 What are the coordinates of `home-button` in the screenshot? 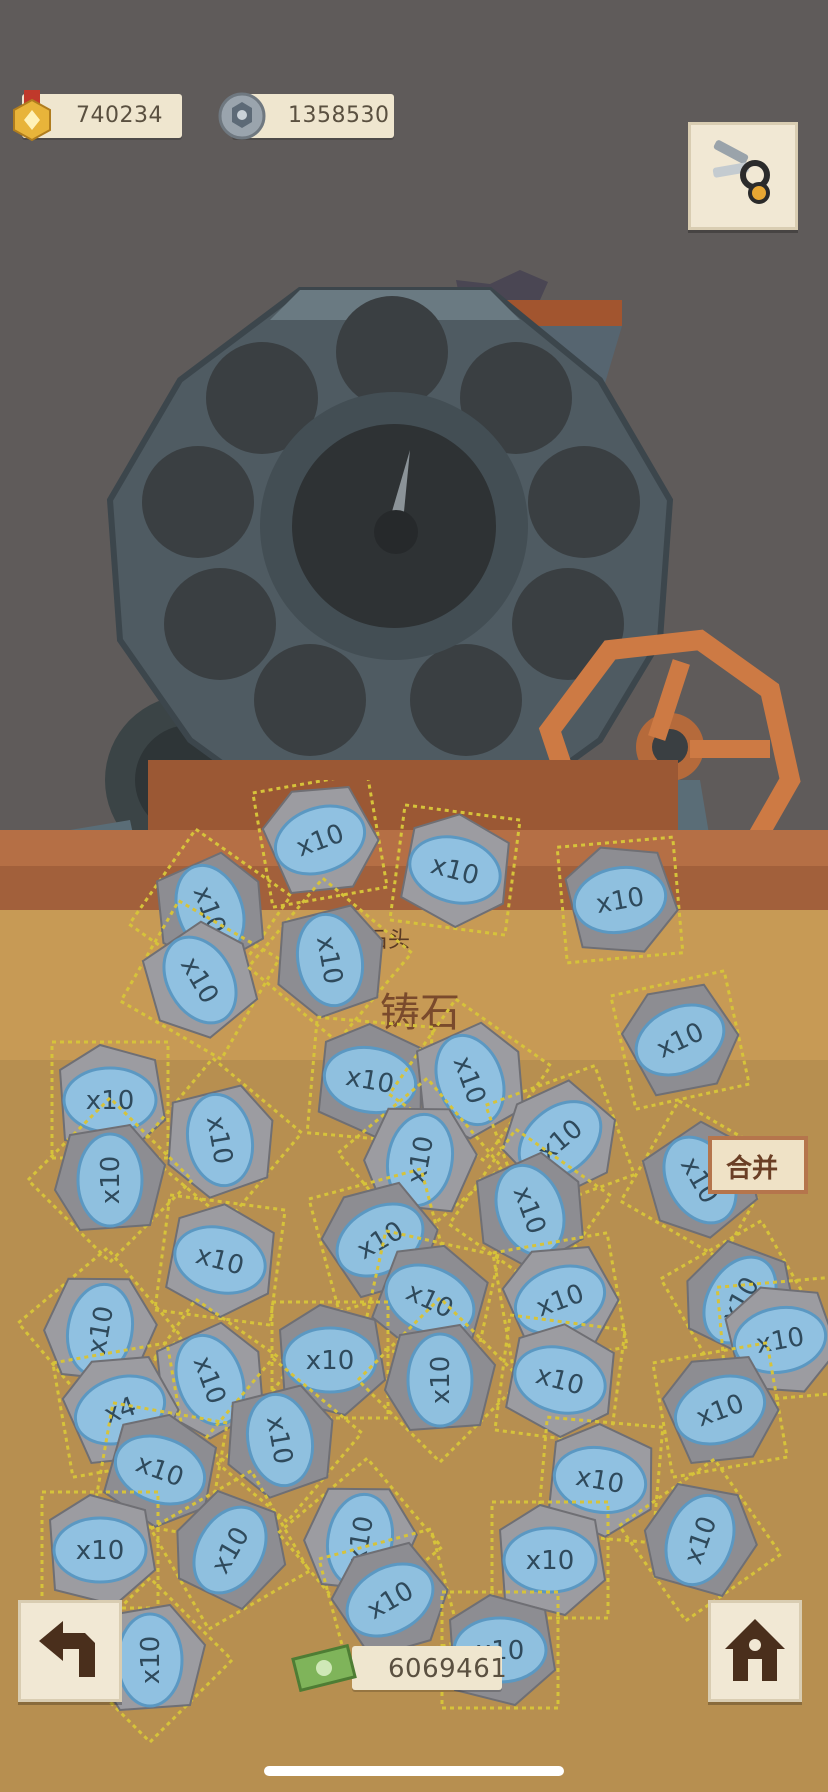 It's located at (755, 1651).